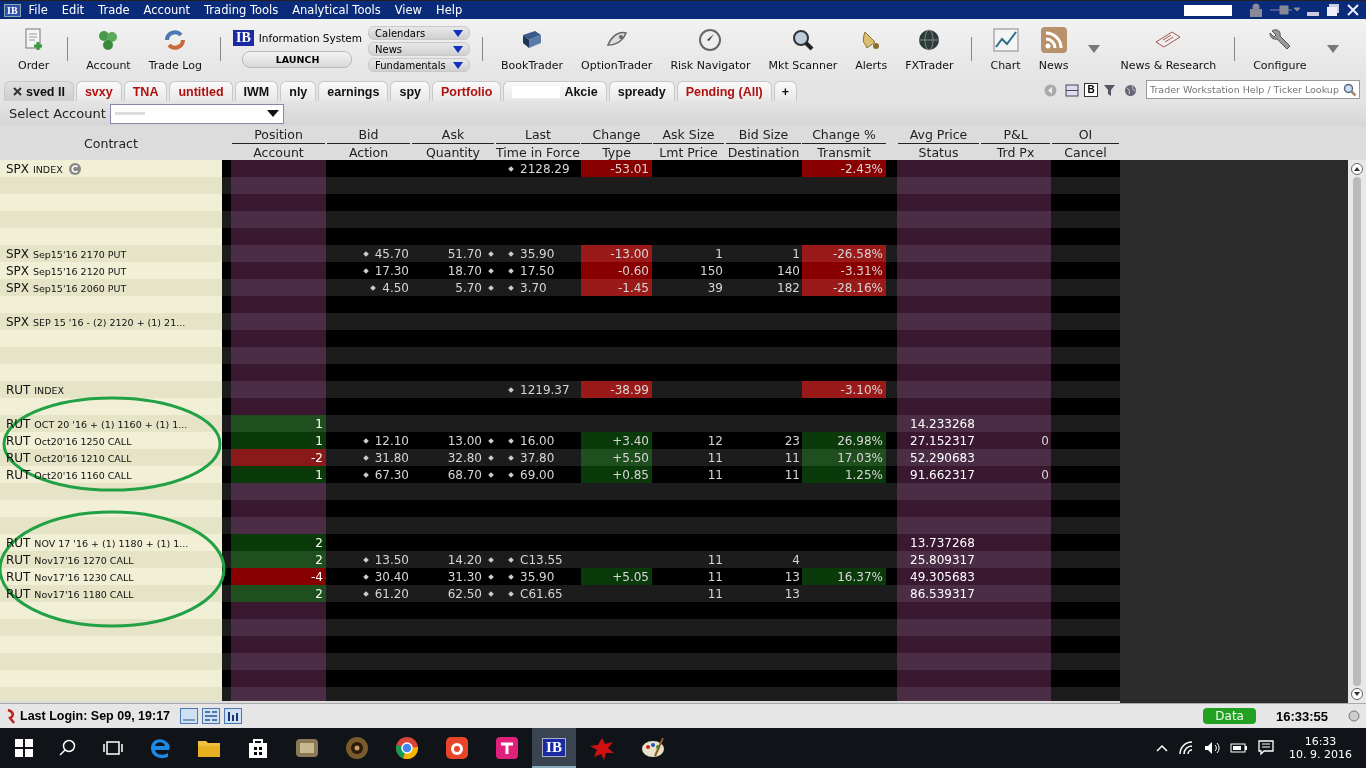 The image size is (1366, 768). What do you see at coordinates (39, 91) in the screenshot?
I see `tab: sved II` at bounding box center [39, 91].